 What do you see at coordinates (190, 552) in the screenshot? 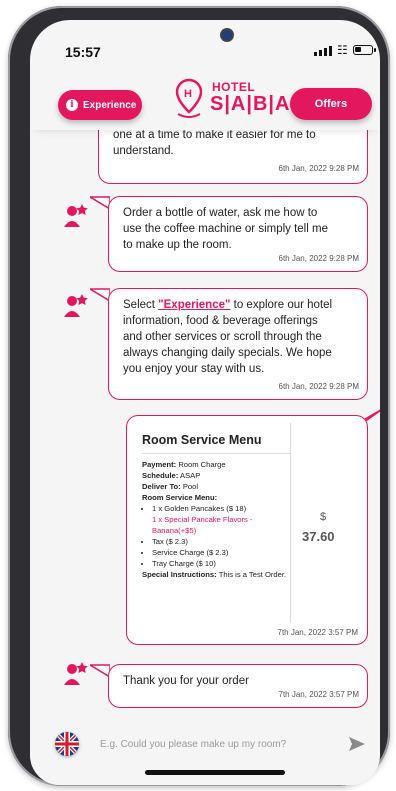
I see `order-item-text: Service Charge ($ 2.3)` at bounding box center [190, 552].